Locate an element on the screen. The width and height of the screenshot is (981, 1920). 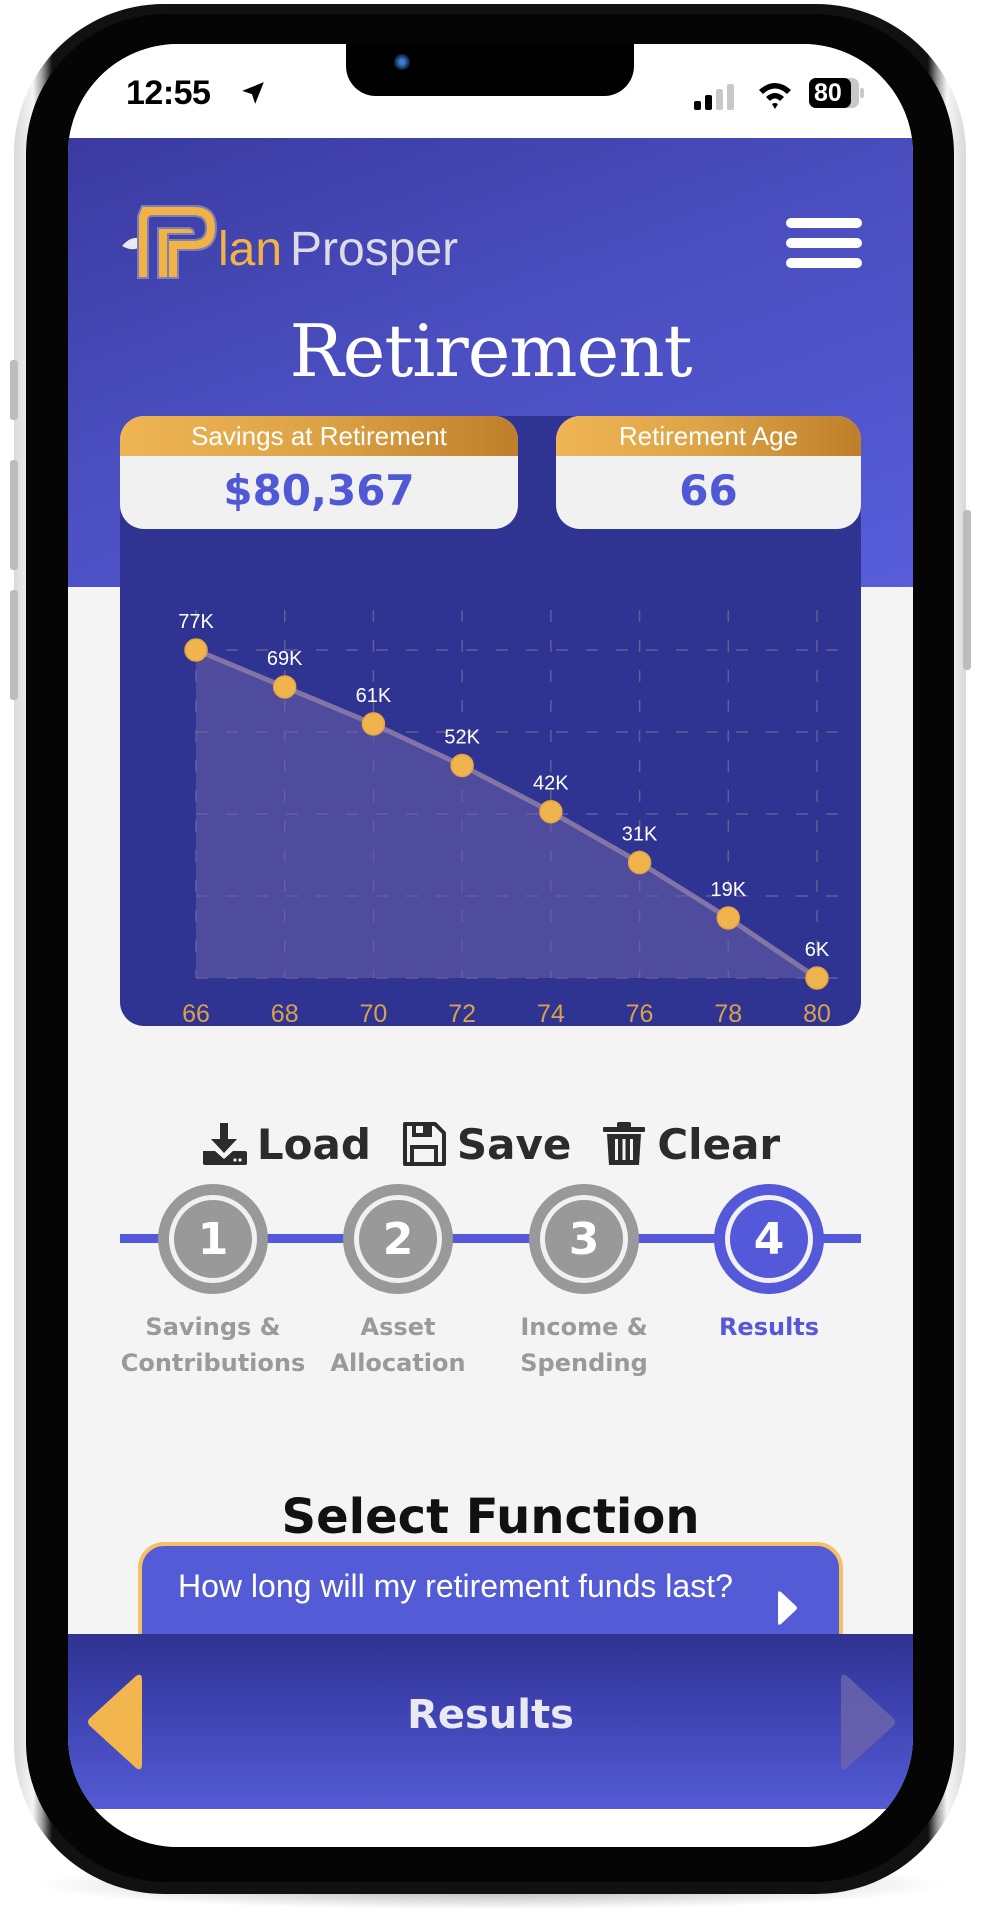
retirement-age-card: Retirement Age 66 is located at coordinates (708, 472).